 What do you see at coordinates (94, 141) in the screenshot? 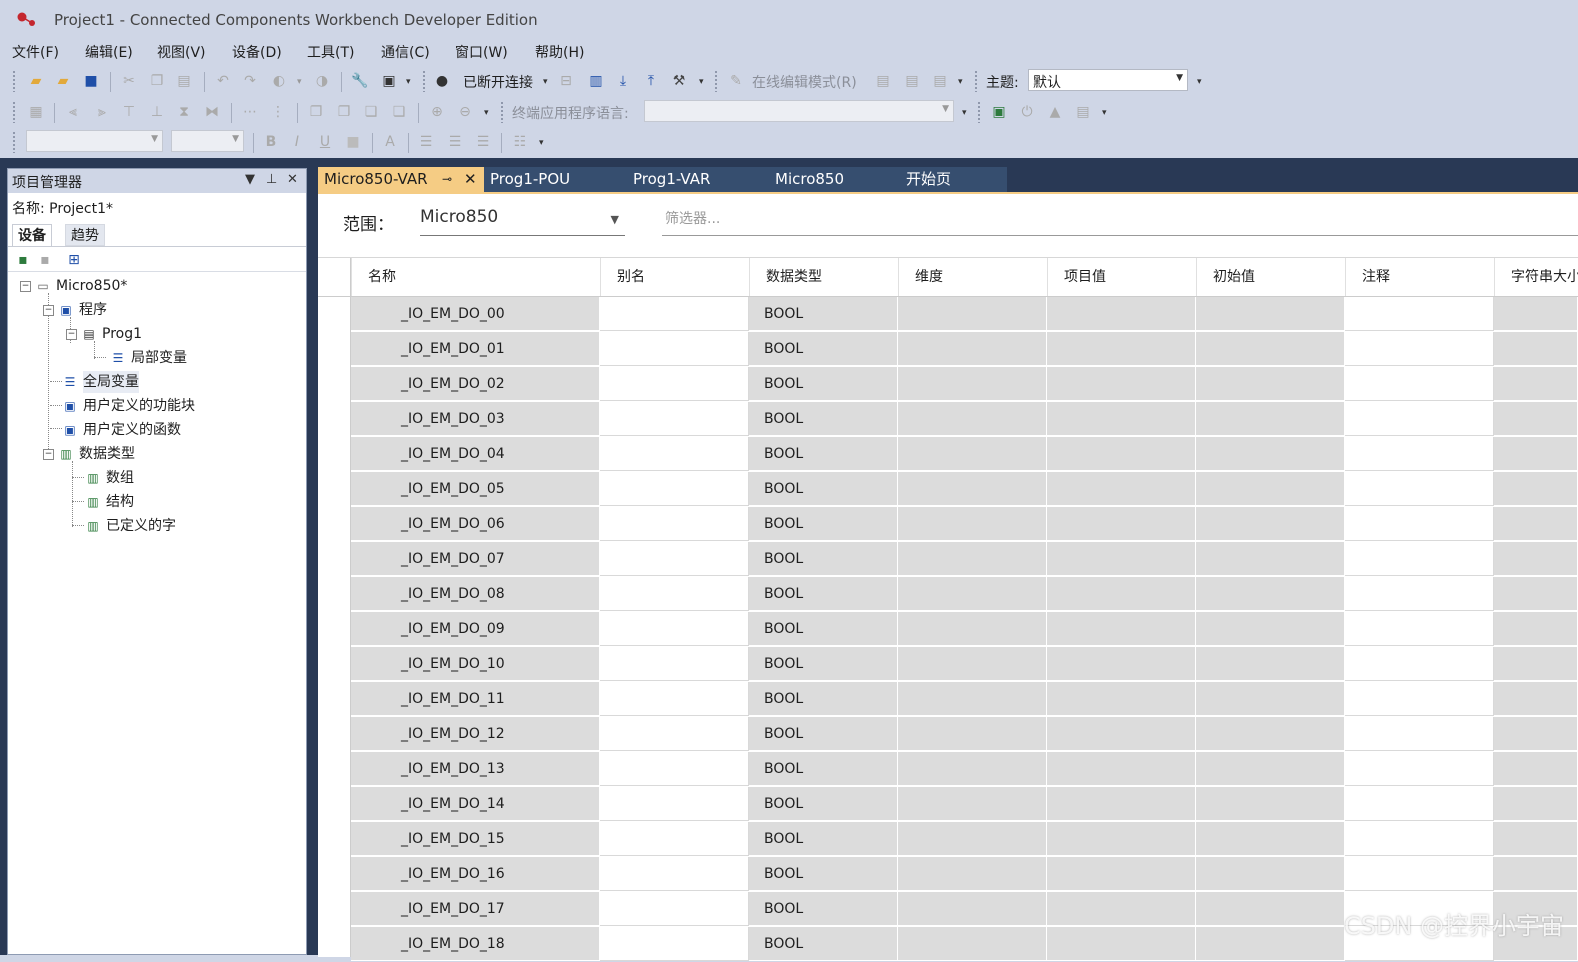
I see `font-name-select: ▼` at bounding box center [94, 141].